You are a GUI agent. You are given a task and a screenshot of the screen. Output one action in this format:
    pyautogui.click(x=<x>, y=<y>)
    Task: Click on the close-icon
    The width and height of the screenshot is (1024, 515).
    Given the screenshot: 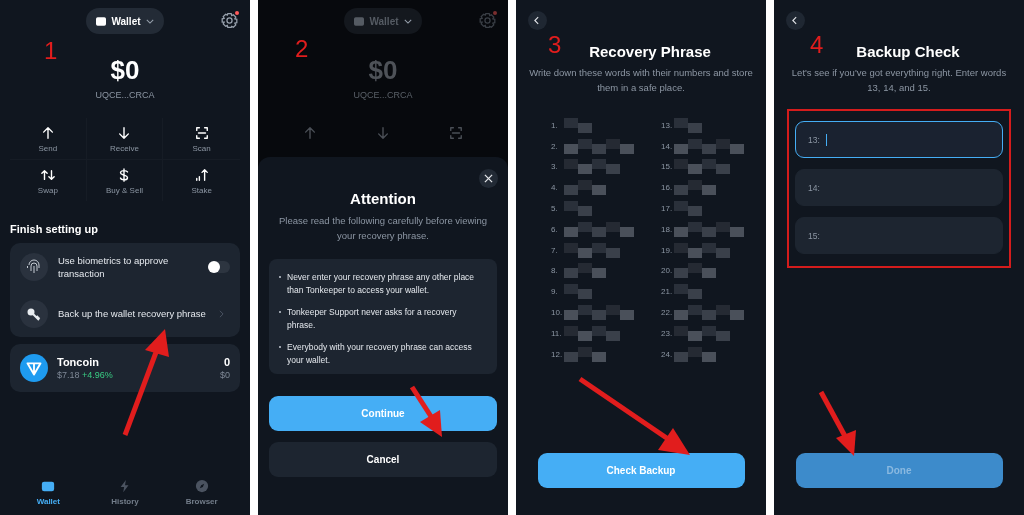 What is the action you would take?
    pyautogui.click(x=488, y=178)
    